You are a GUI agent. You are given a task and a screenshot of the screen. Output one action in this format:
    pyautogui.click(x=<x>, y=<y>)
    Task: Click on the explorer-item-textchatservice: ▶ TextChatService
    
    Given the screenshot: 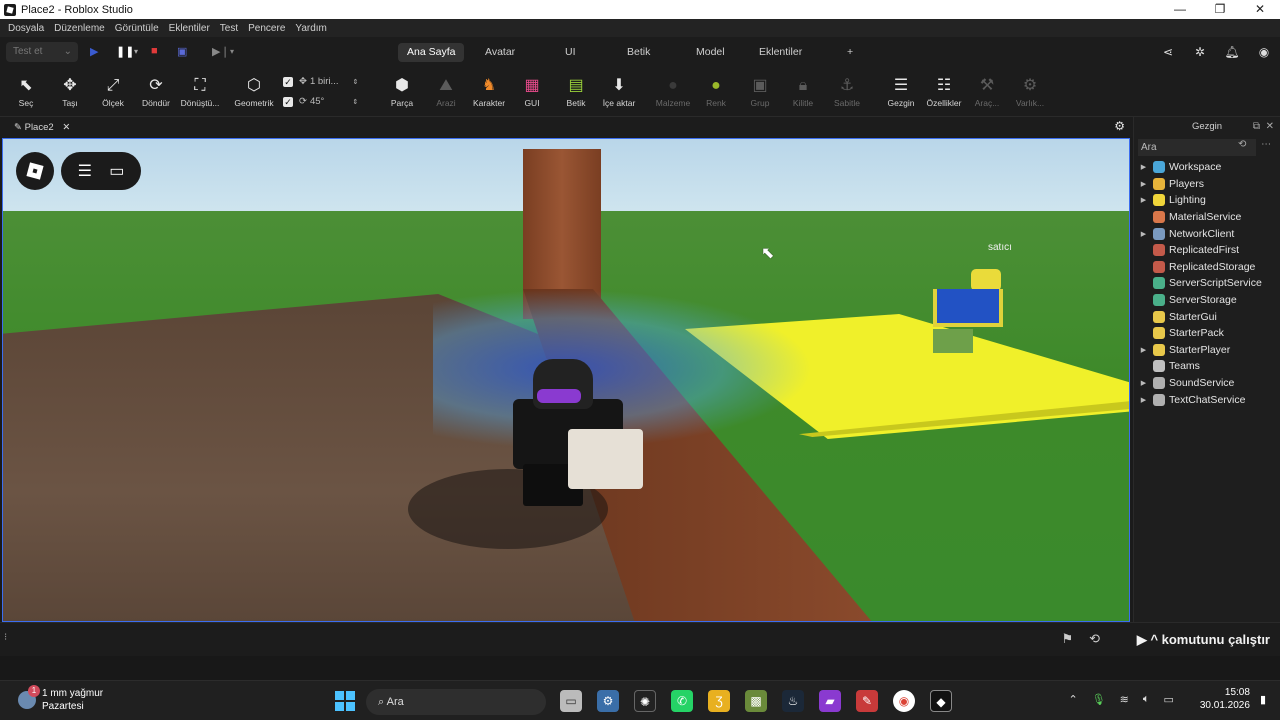 What is the action you would take?
    pyautogui.click(x=1207, y=399)
    